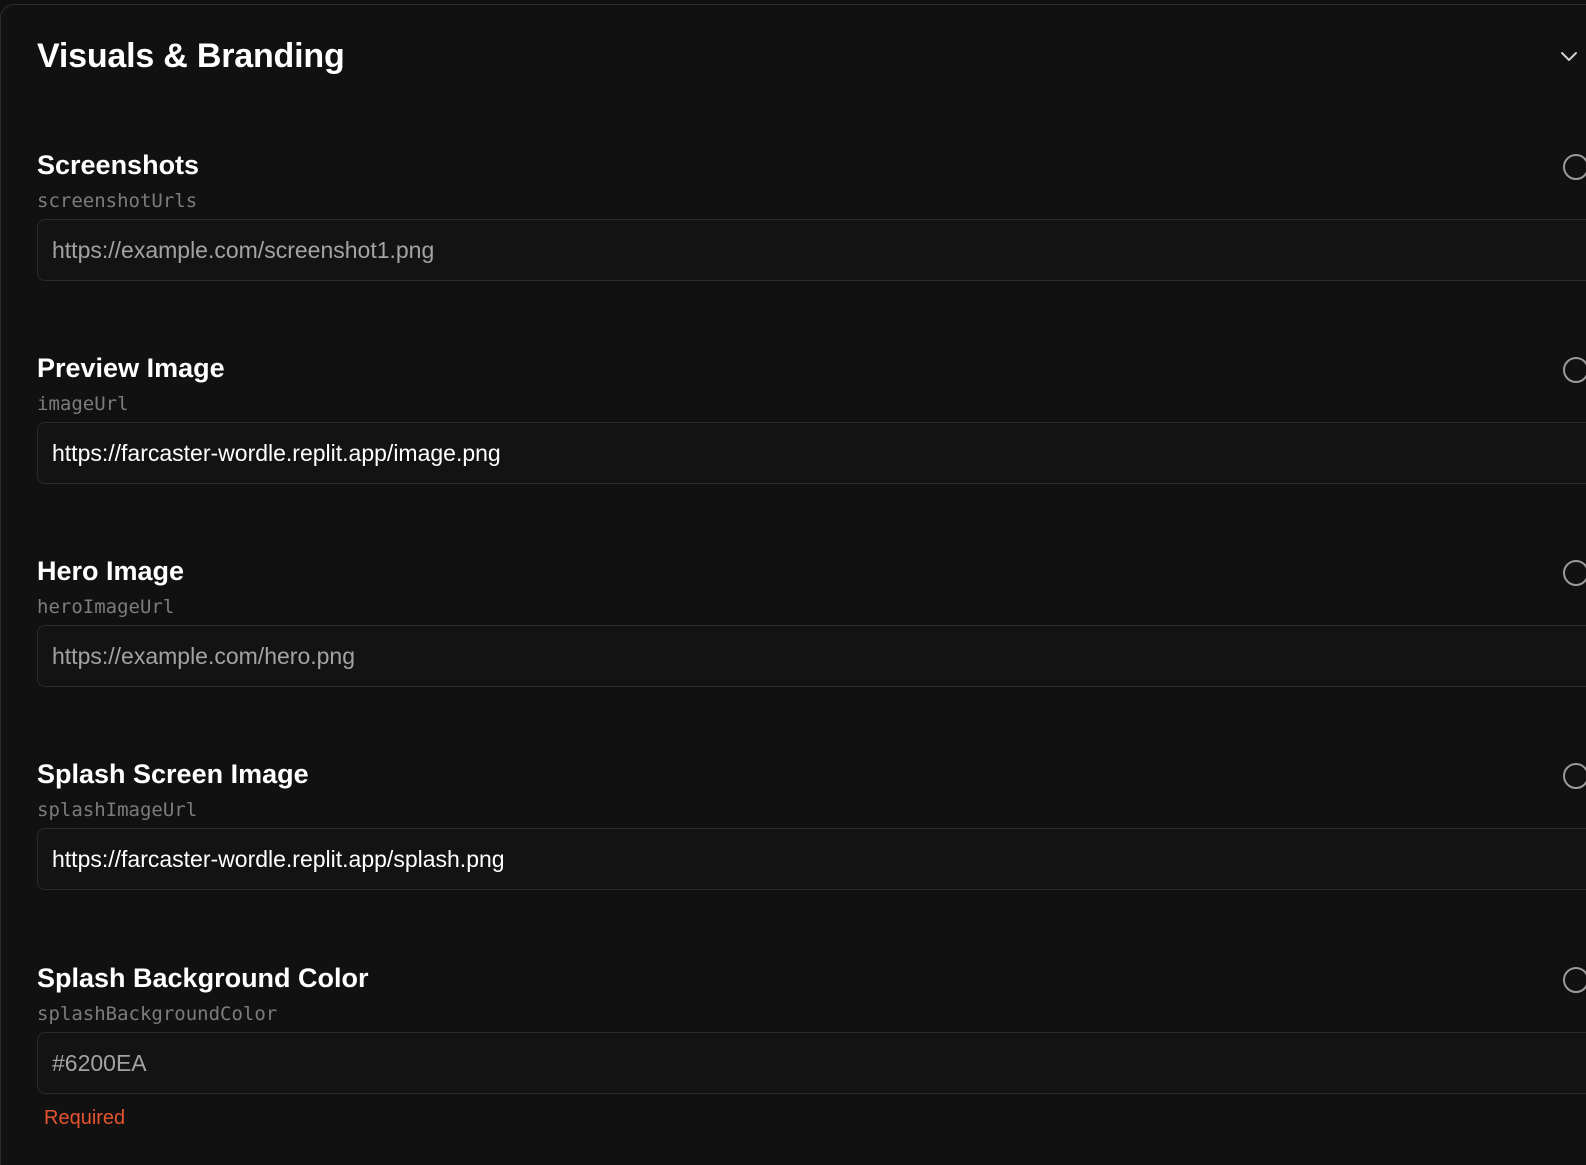 The height and width of the screenshot is (1165, 1586). I want to click on field-preview-image: Preview Image imageUrl, so click(811, 428).